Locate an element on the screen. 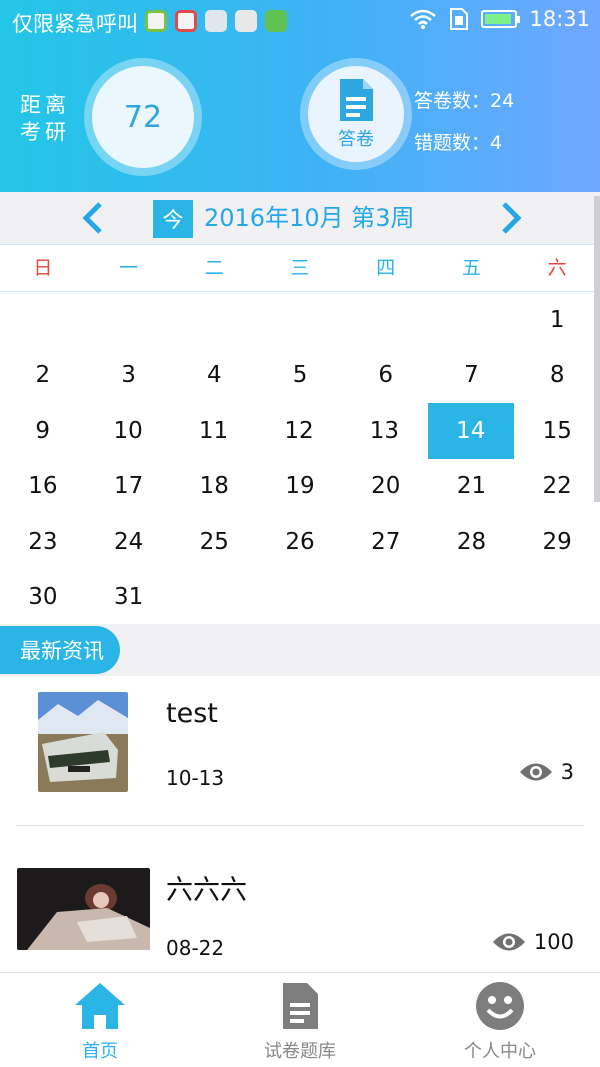 The width and height of the screenshot is (600, 1067). calendar-week: 23 24 25 26 27 28 29 is located at coordinates (300, 542).